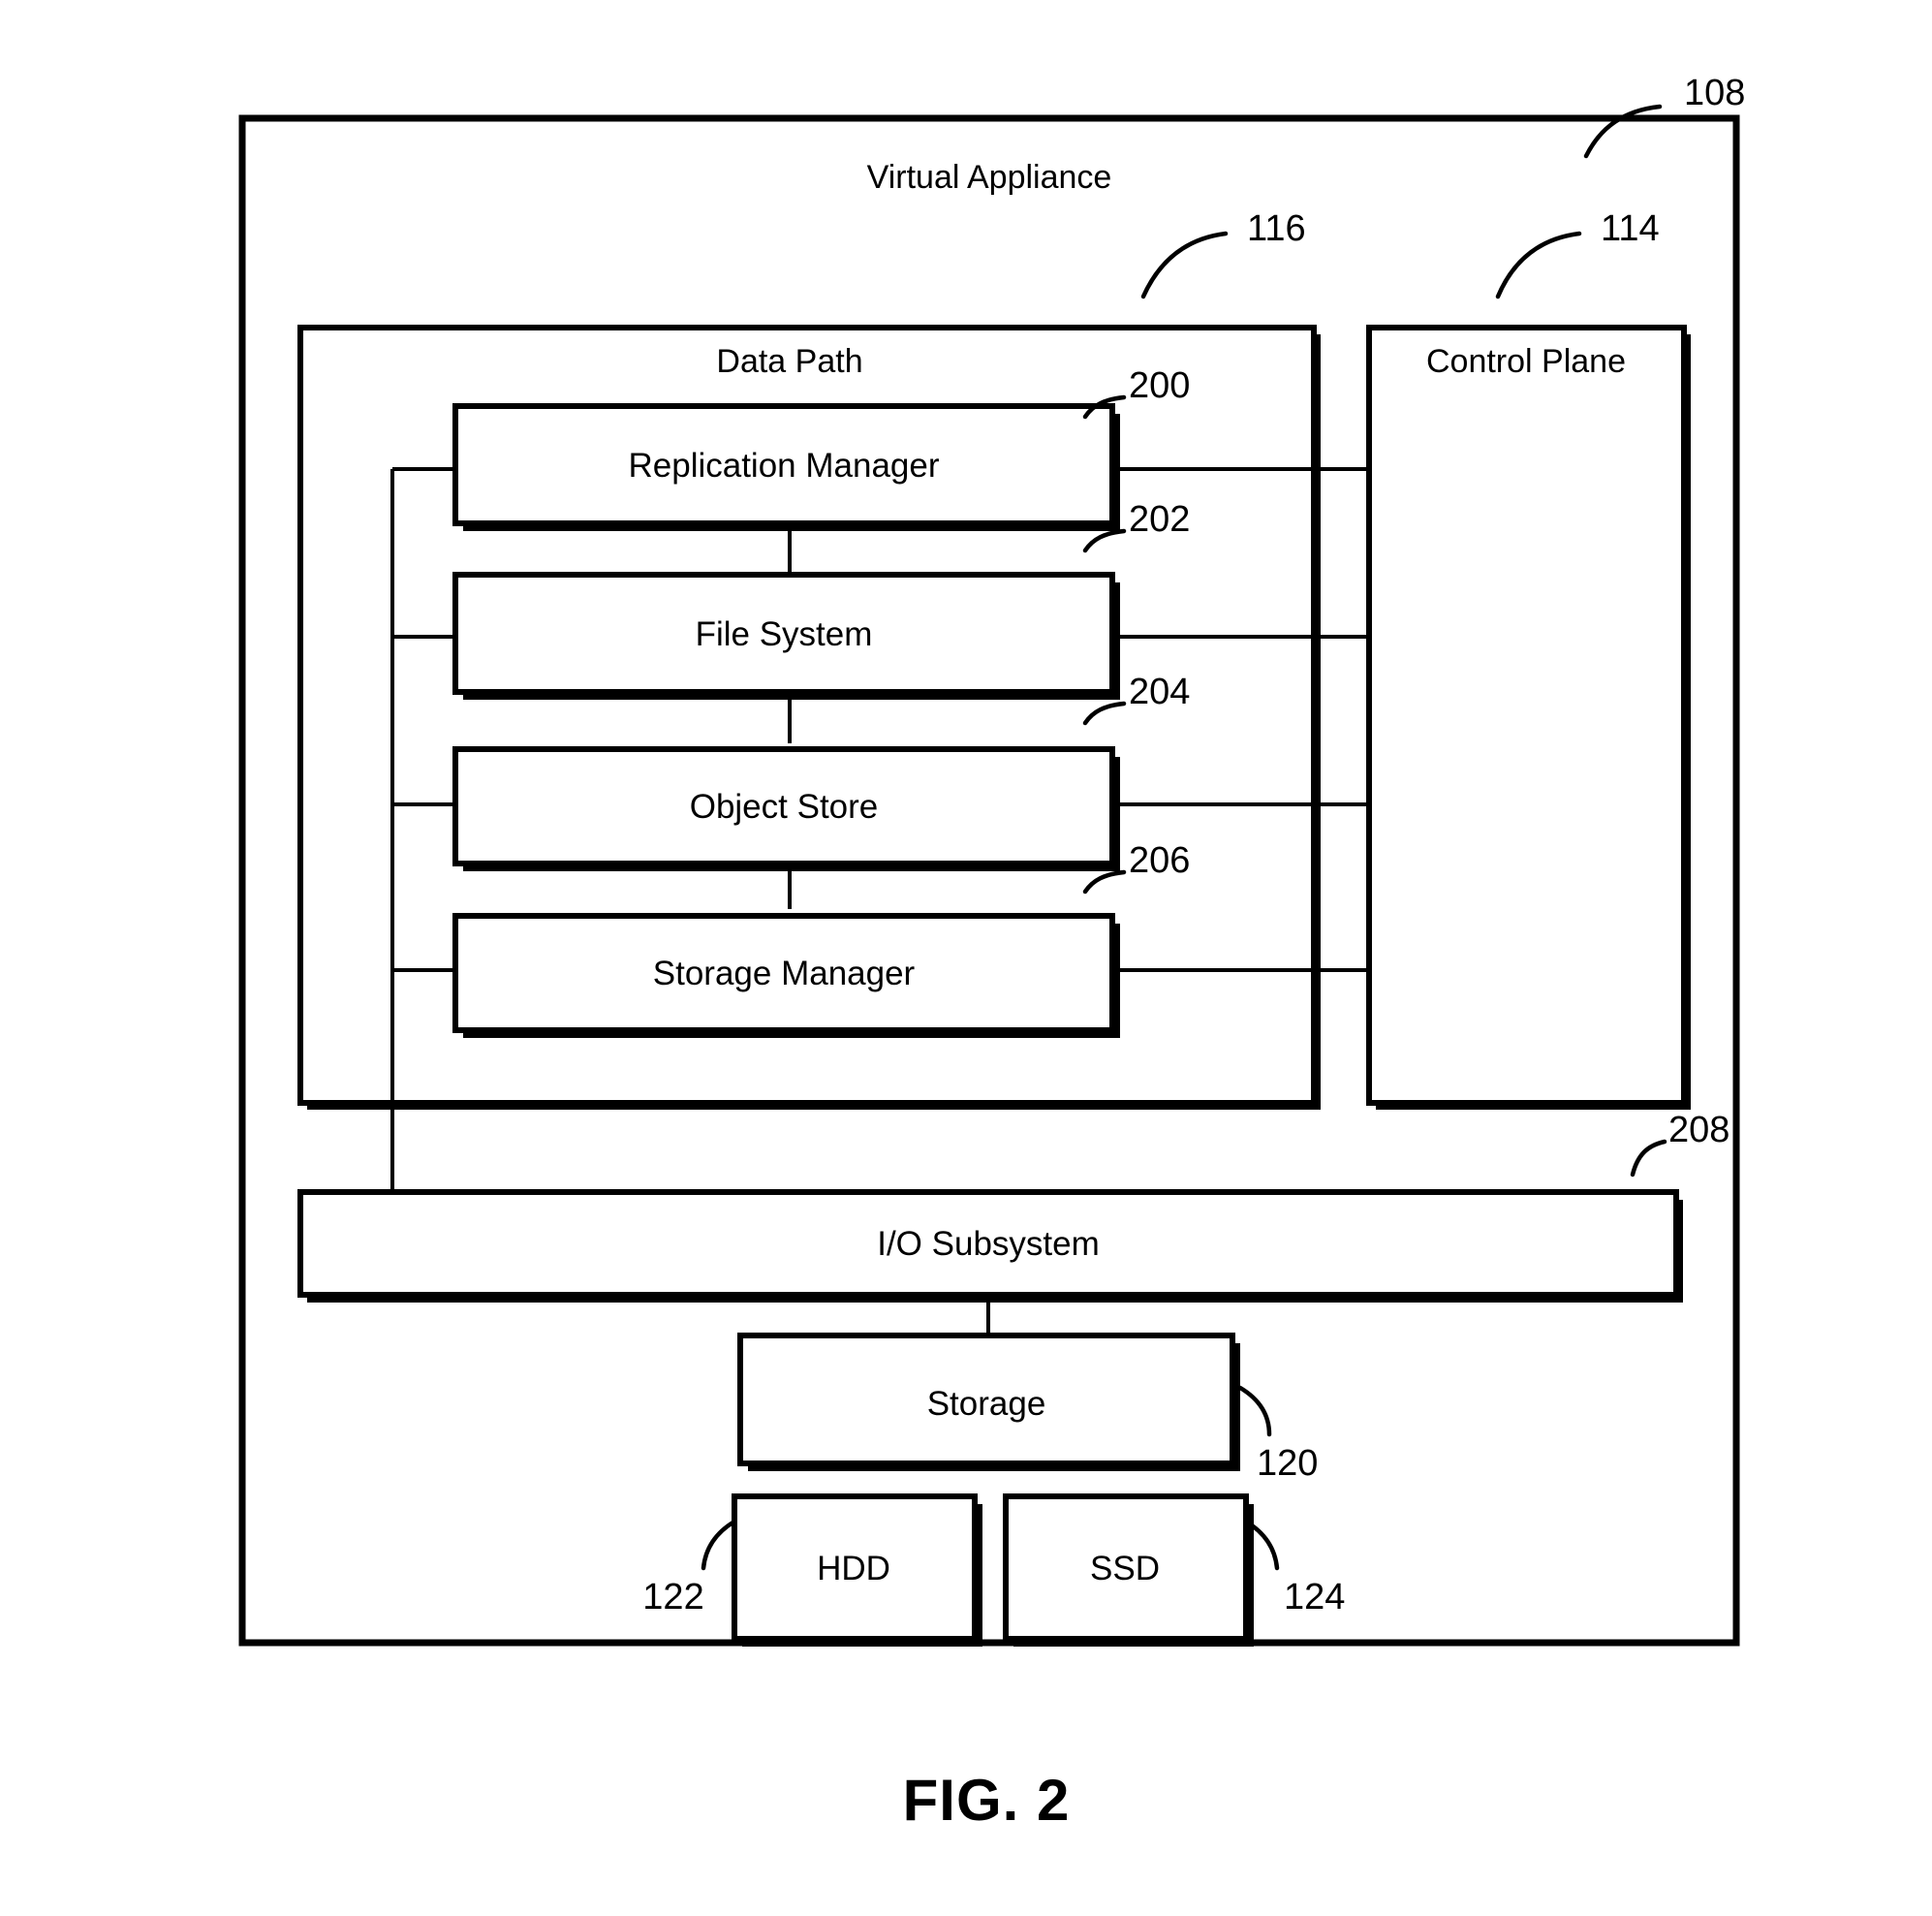  Describe the element at coordinates (854, 1568) in the screenshot. I see `hdd-label: HDD` at that location.